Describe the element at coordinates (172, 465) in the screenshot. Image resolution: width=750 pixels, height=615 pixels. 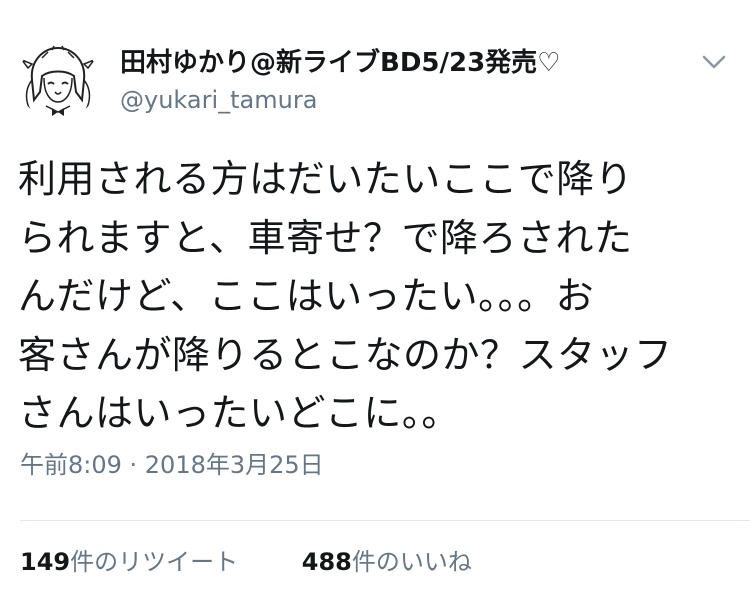
I see `tweet-timestamp: 午前8:09 · 2018年3月25日` at that location.